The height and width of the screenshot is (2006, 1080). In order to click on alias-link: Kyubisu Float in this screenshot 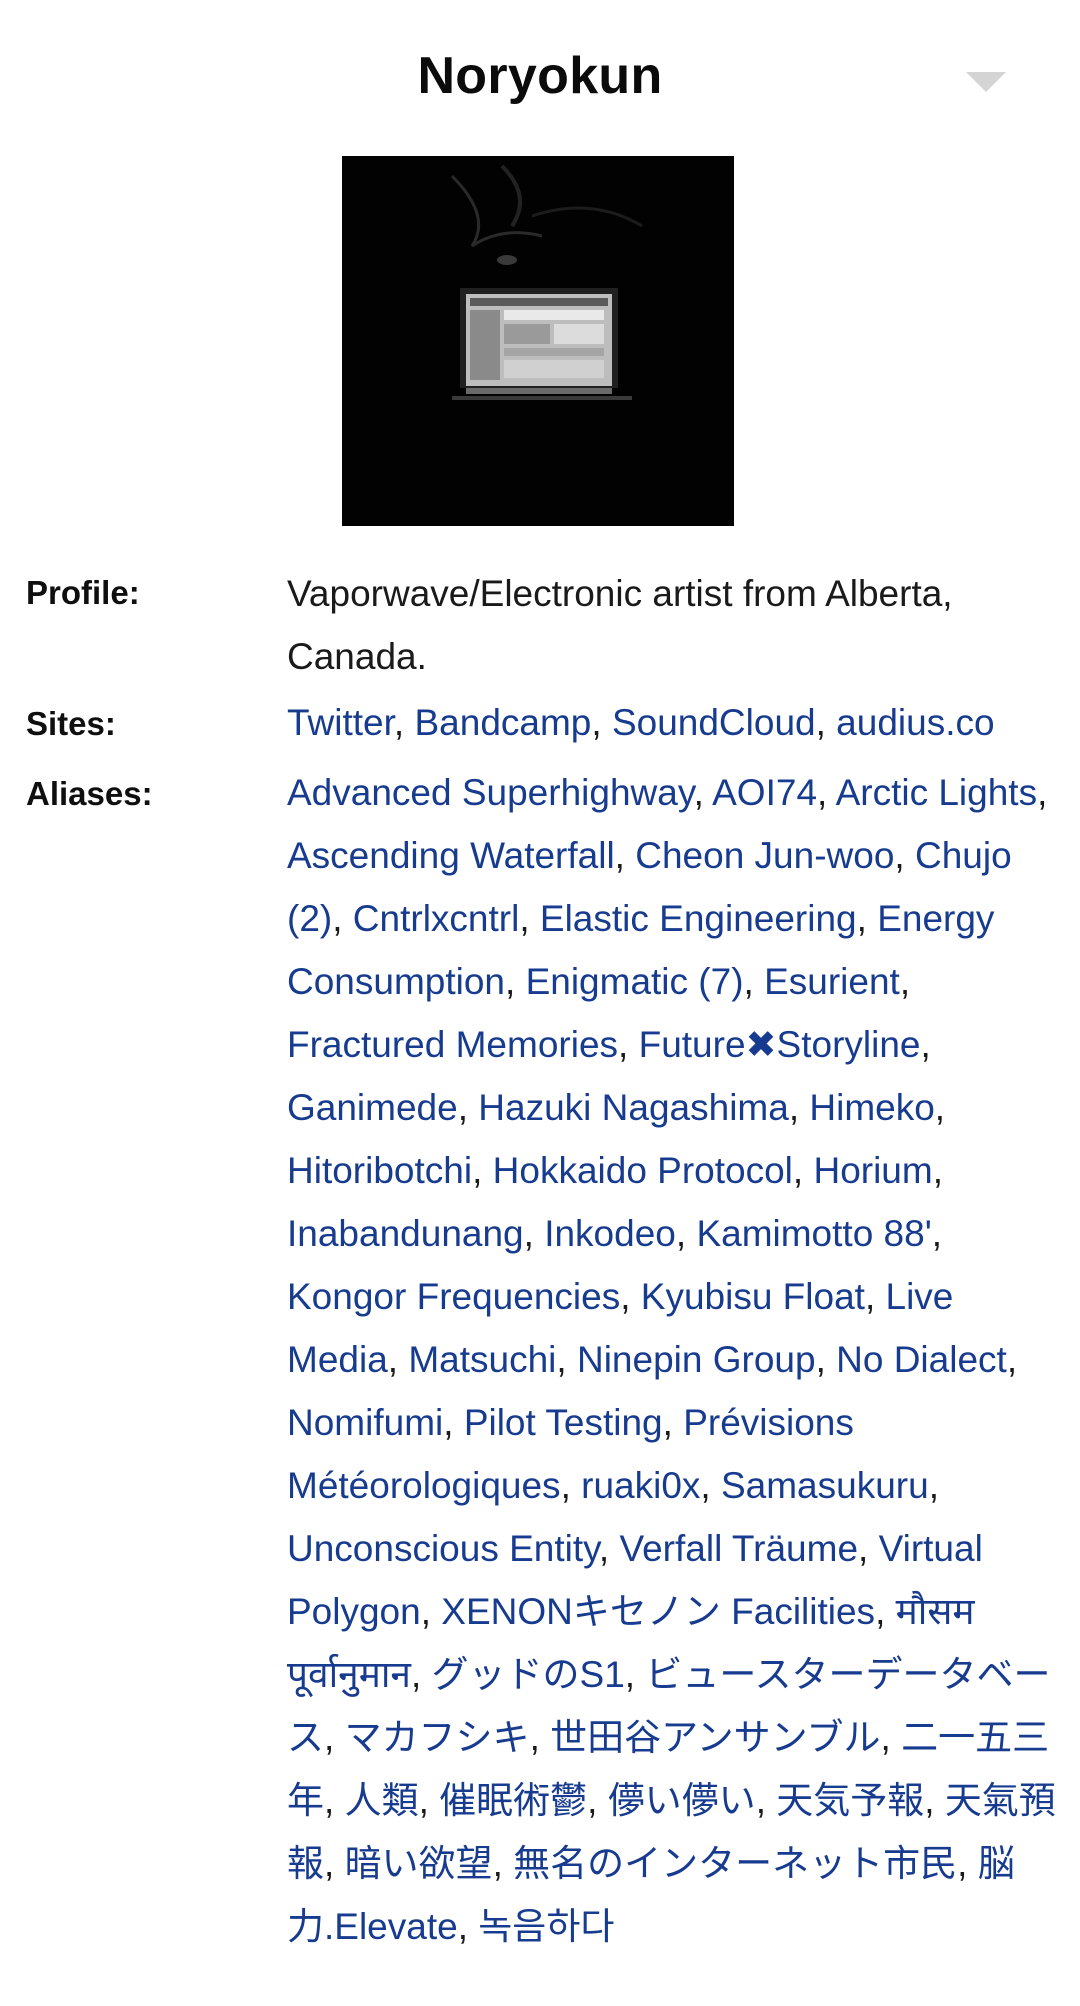, I will do `click(753, 1296)`.